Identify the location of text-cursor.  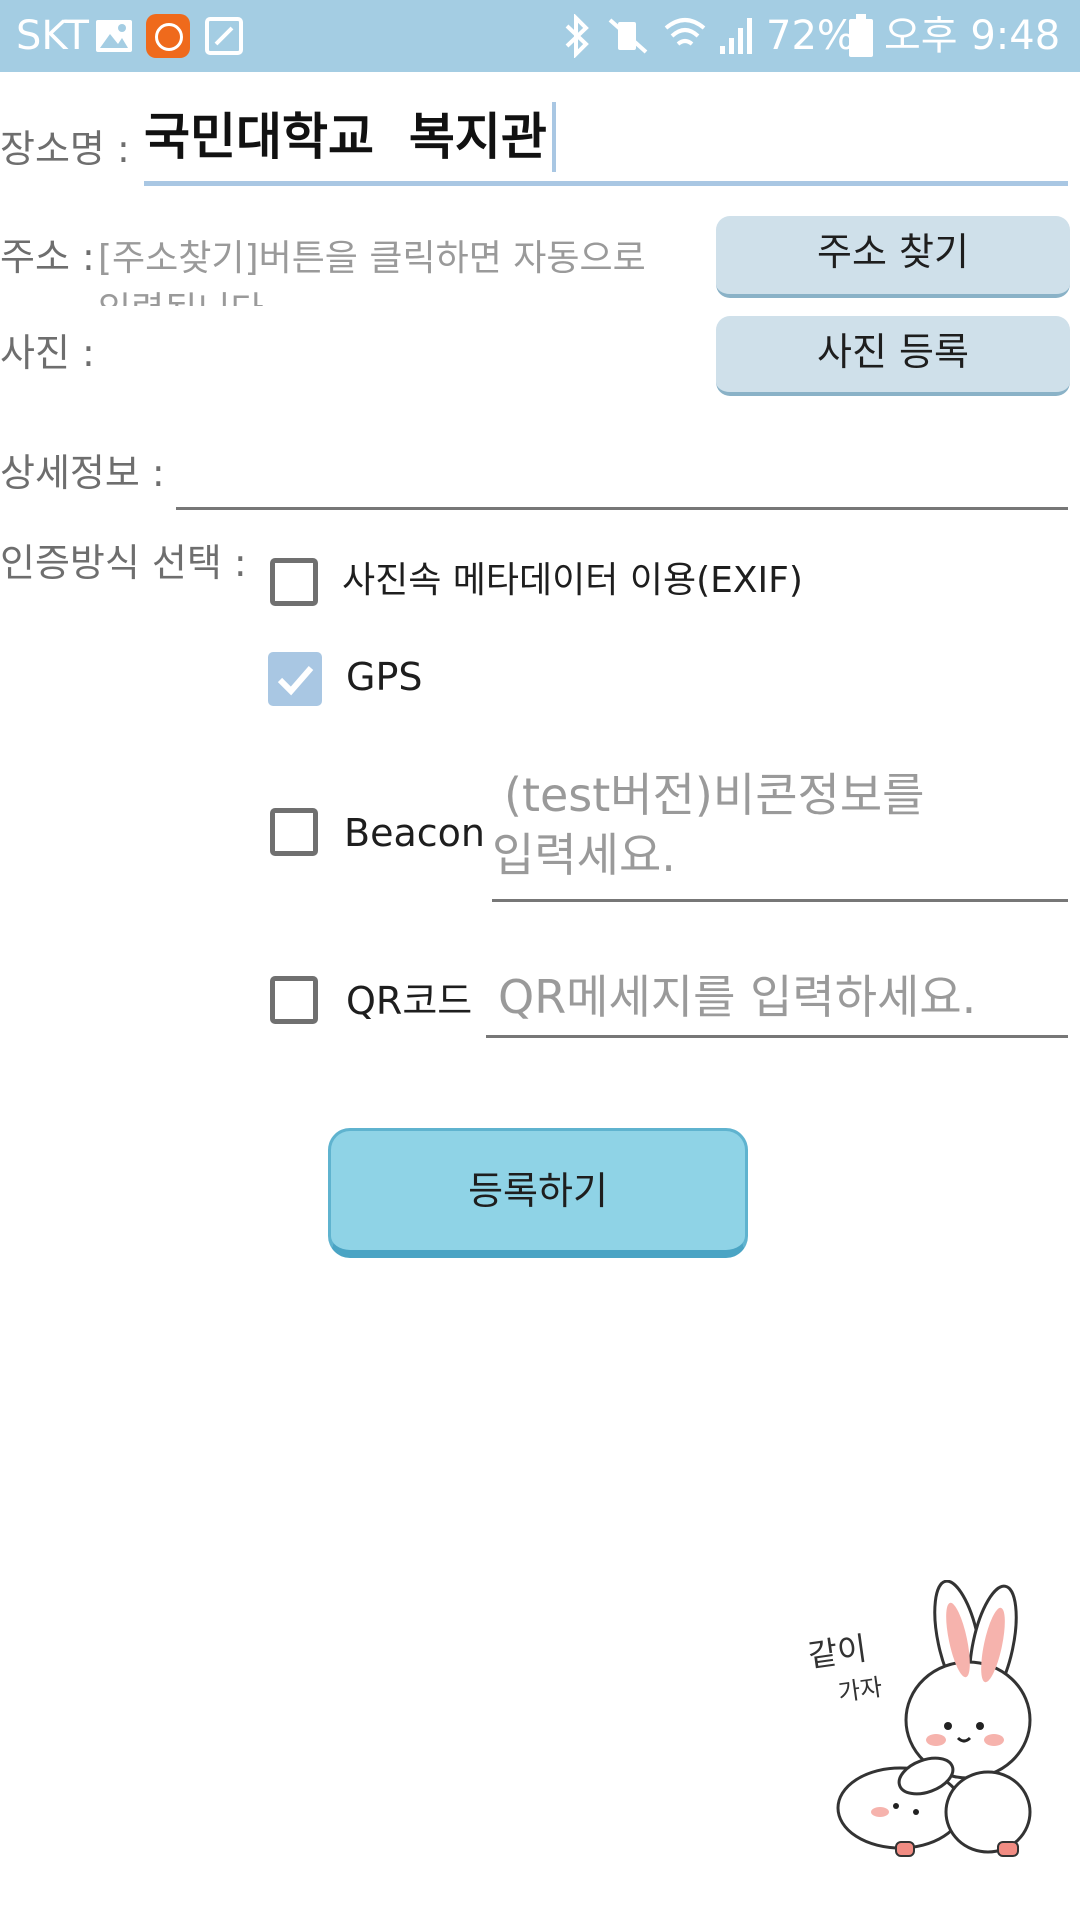
(554, 137).